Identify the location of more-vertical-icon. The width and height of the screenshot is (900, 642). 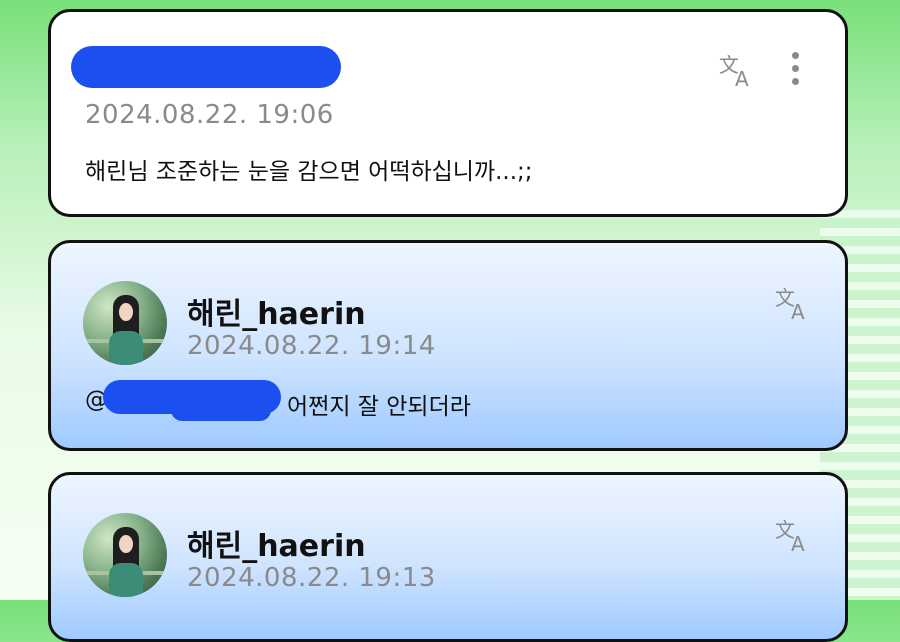
(795, 72).